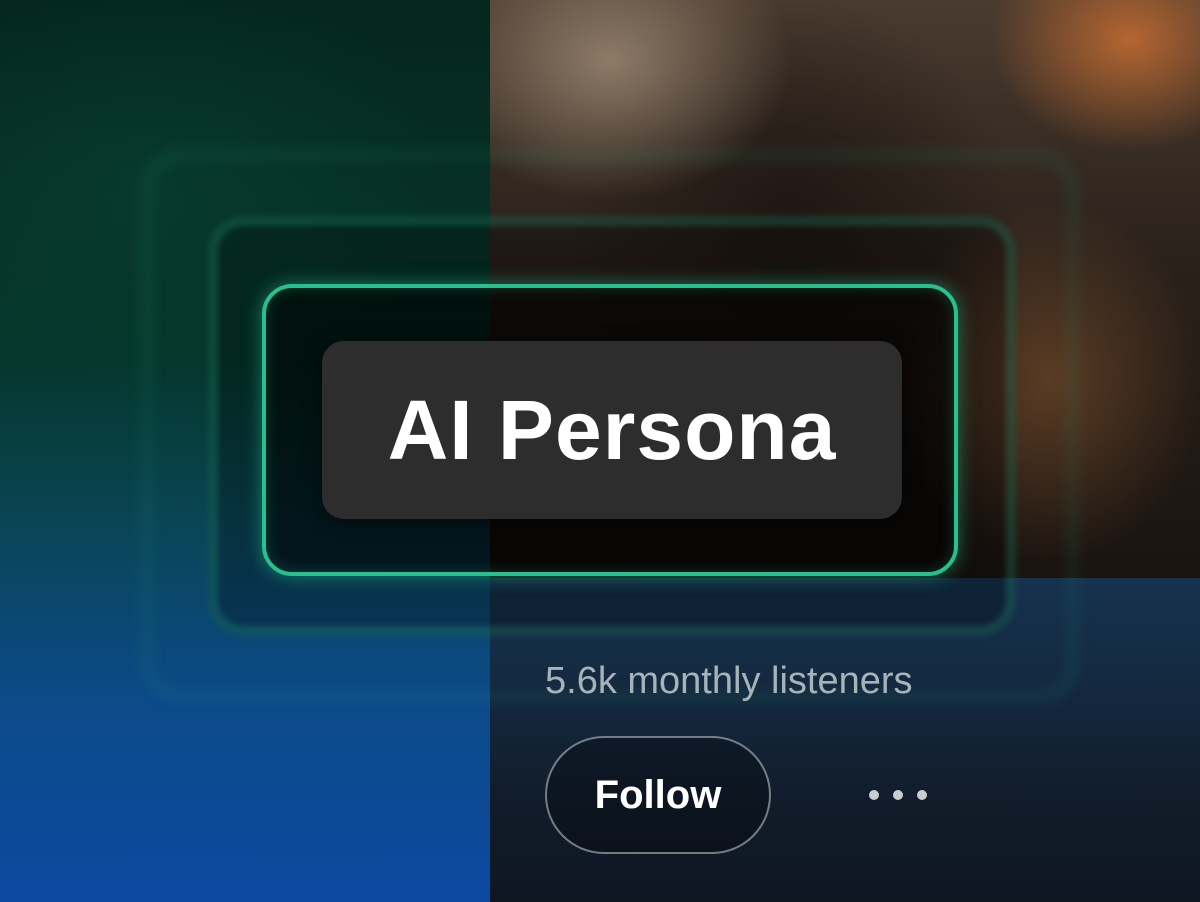 The width and height of the screenshot is (1200, 902). I want to click on more-options-button, so click(898, 795).